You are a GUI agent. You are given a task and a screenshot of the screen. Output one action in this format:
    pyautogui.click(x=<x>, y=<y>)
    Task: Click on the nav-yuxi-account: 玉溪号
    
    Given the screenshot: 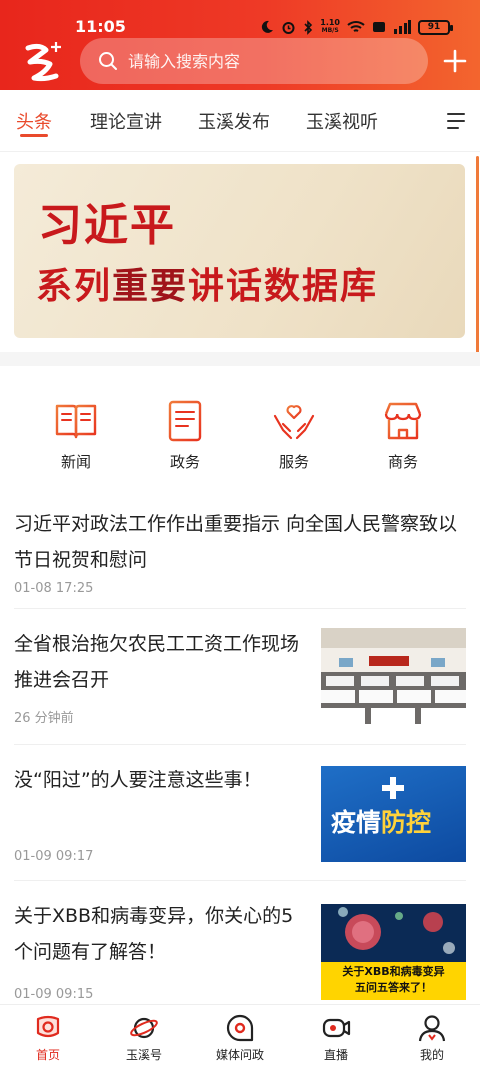 What is the action you would take?
    pyautogui.click(x=144, y=1038)
    